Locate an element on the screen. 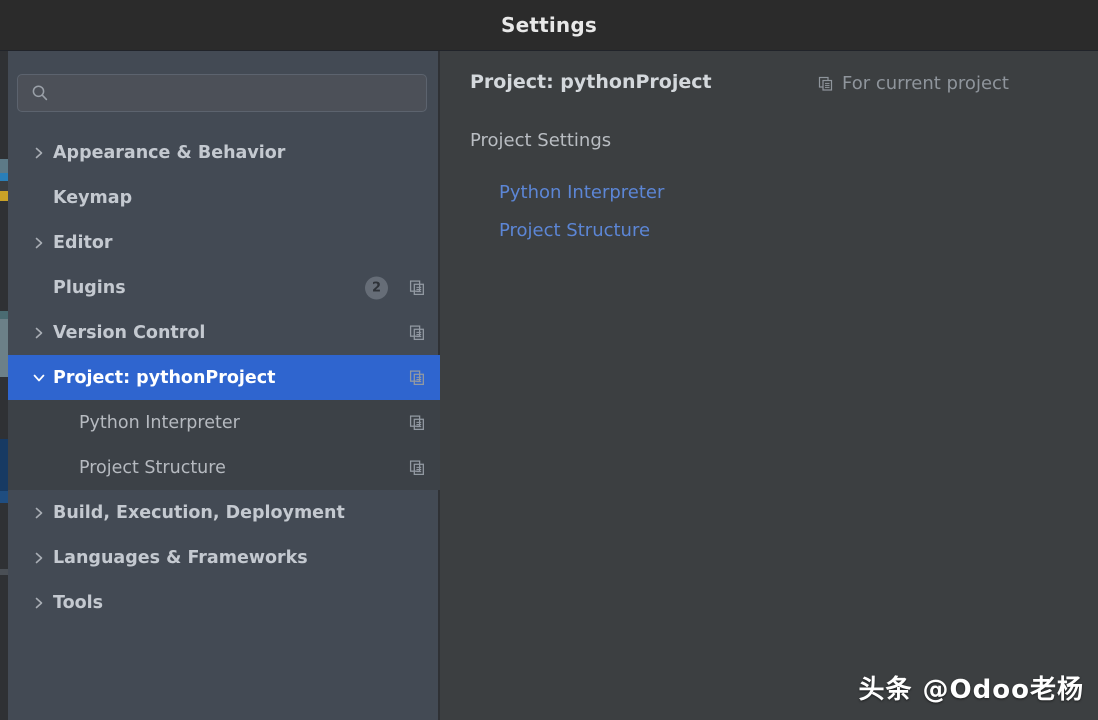 The width and height of the screenshot is (1098, 720). sidebar-item-build-execution-deployment: Build, Execution, Deployment is located at coordinates (224, 512).